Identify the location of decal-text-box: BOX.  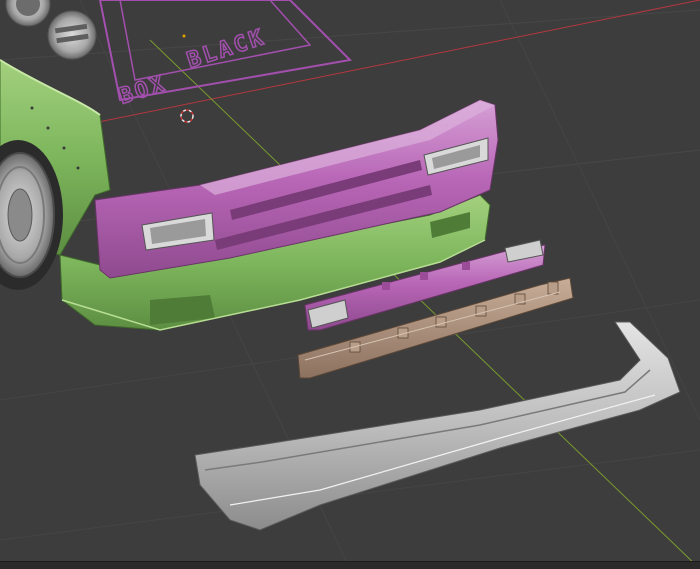
(143, 90).